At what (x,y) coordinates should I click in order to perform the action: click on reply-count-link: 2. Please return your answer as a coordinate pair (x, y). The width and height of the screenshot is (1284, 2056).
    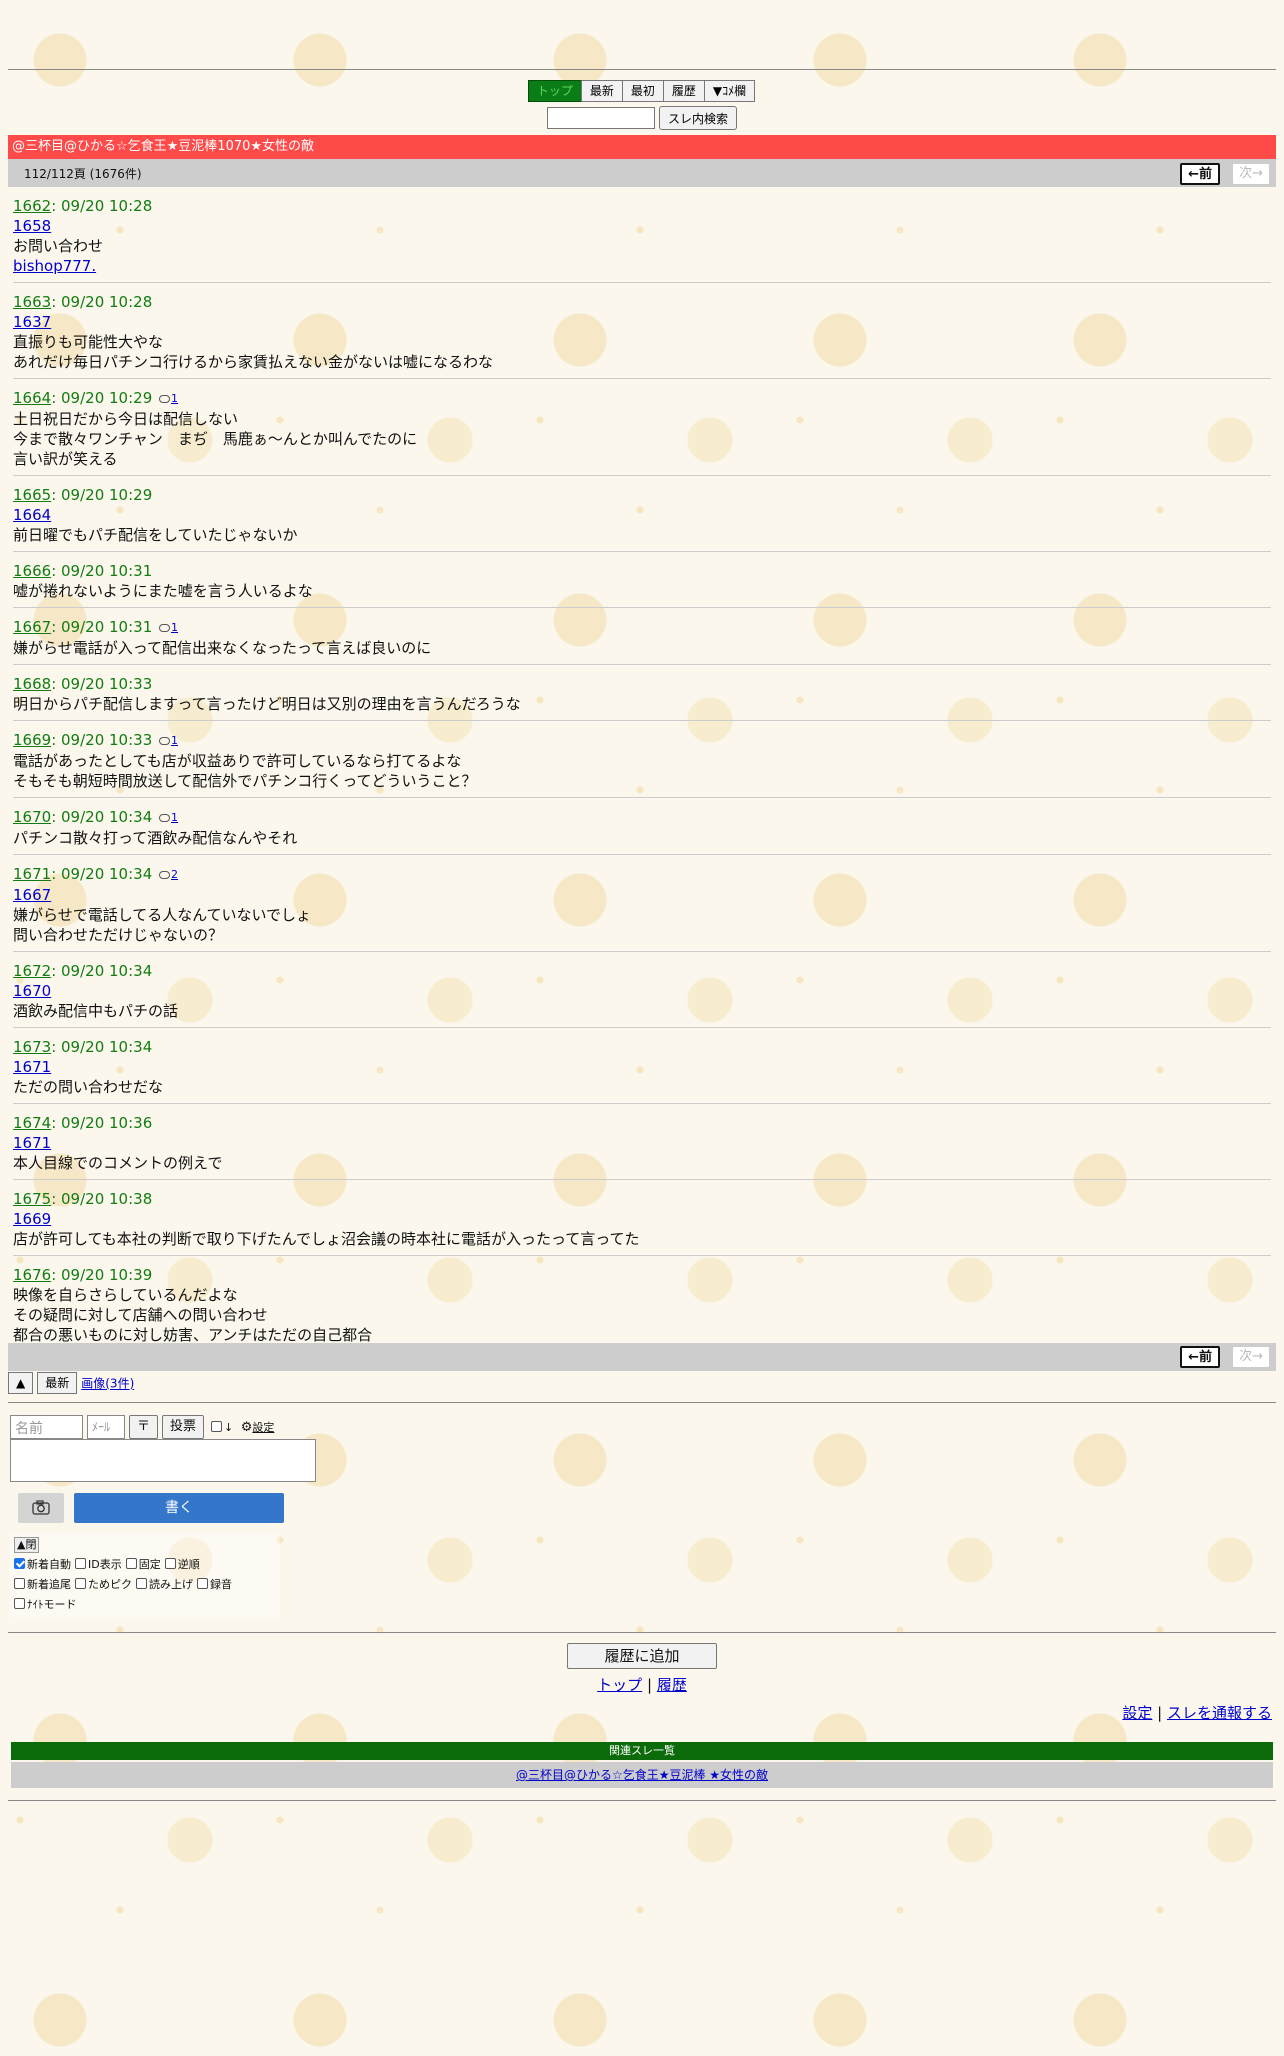
    Looking at the image, I should click on (174, 874).